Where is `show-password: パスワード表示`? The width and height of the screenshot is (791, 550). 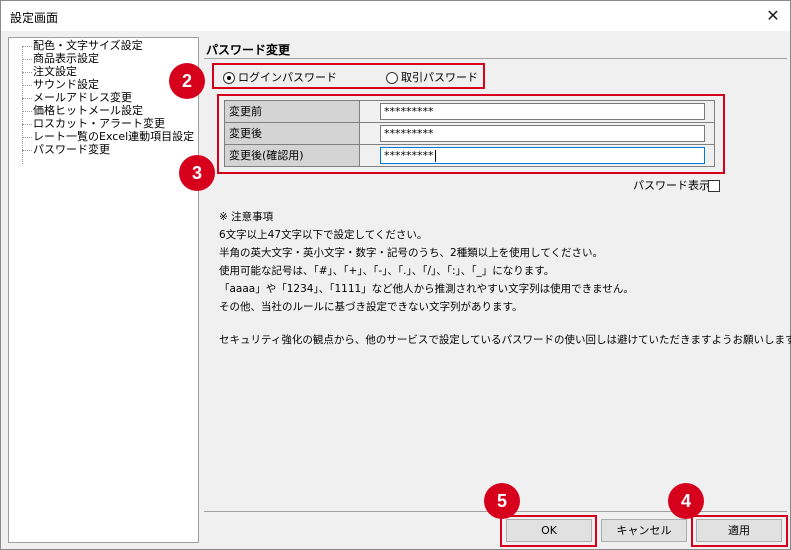
show-password: パスワード表示 is located at coordinates (676, 186).